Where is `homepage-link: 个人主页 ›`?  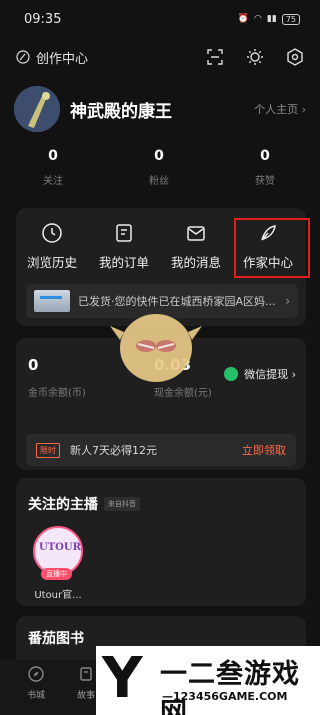
homepage-link: 个人主页 › is located at coordinates (280, 109).